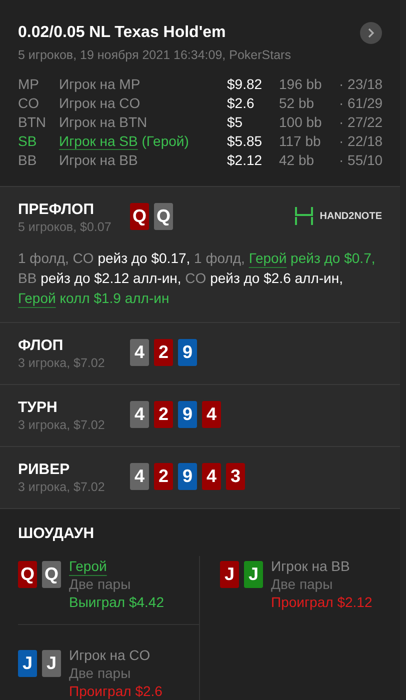 The height and width of the screenshot is (700, 406). What do you see at coordinates (297, 103) in the screenshot?
I see `stack-bb: 52 bb` at bounding box center [297, 103].